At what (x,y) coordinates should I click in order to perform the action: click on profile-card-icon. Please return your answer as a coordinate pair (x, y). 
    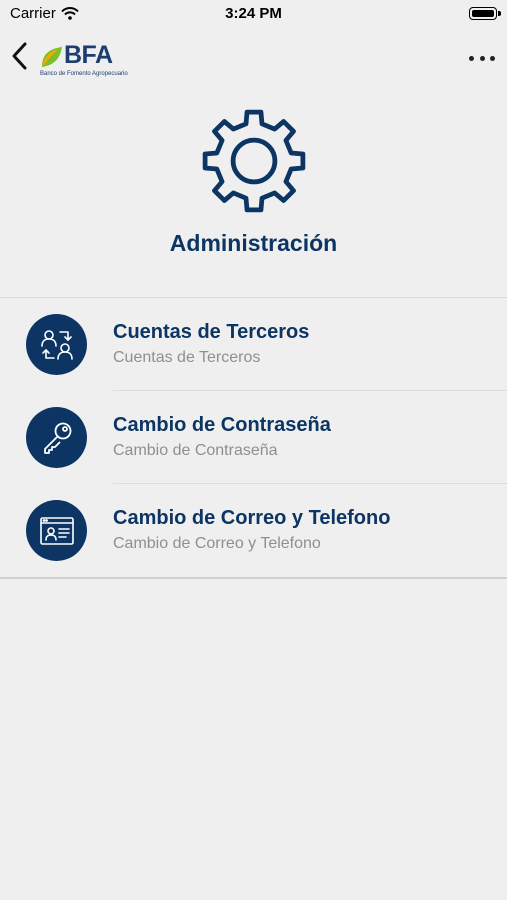
    Looking at the image, I should click on (56, 530).